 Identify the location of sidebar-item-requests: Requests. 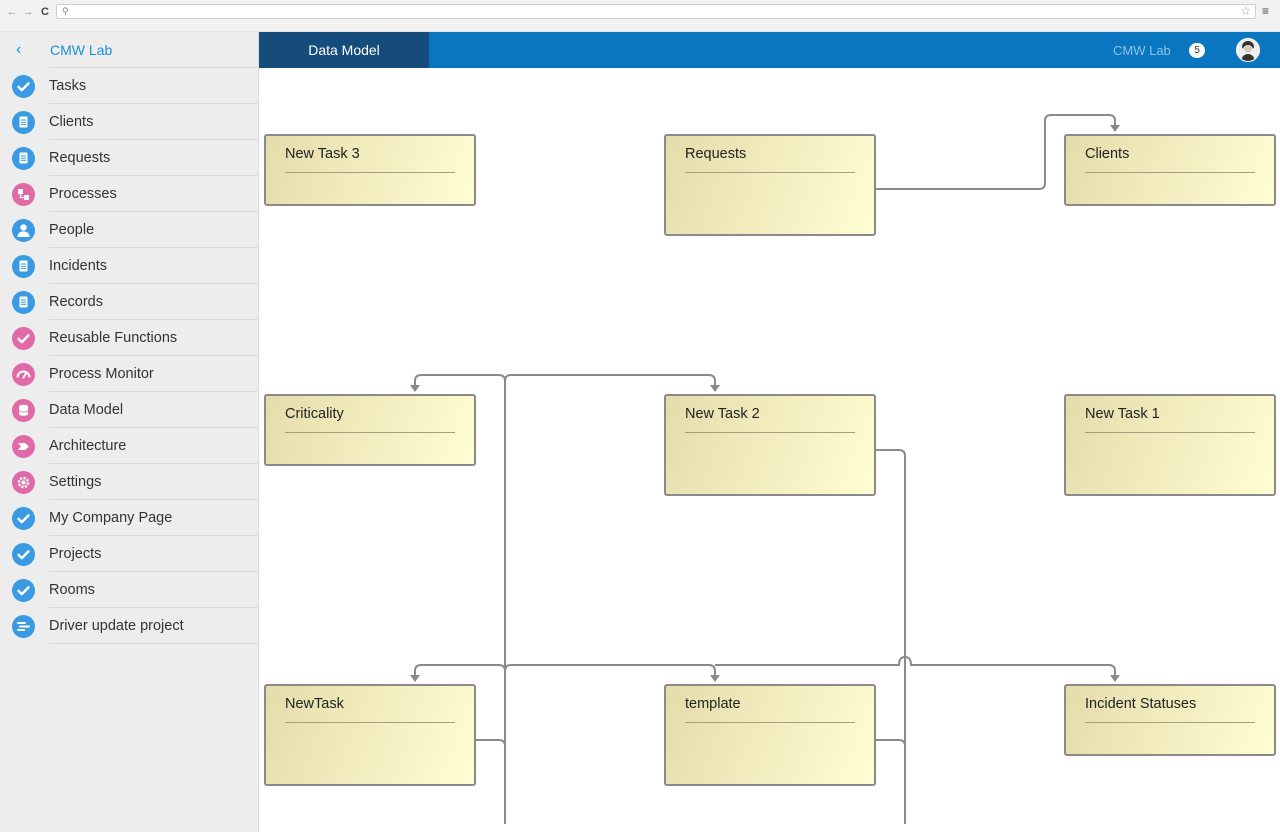
(129, 158).